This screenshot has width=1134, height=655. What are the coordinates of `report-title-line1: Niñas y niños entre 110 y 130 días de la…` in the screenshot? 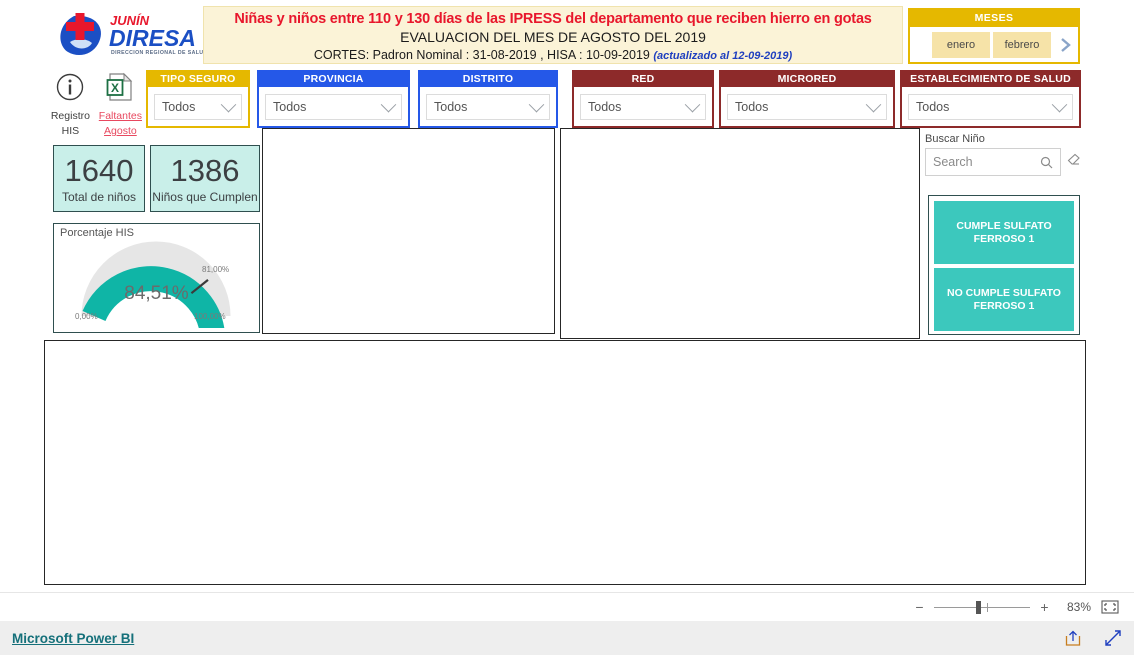 It's located at (553, 18).